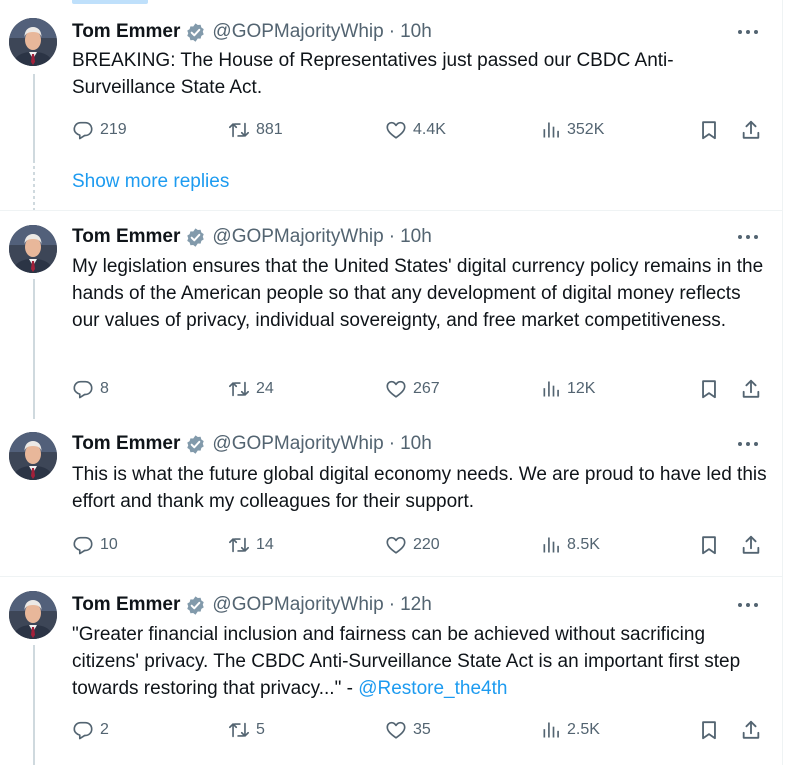  I want to click on reply-count: 10, so click(109, 544).